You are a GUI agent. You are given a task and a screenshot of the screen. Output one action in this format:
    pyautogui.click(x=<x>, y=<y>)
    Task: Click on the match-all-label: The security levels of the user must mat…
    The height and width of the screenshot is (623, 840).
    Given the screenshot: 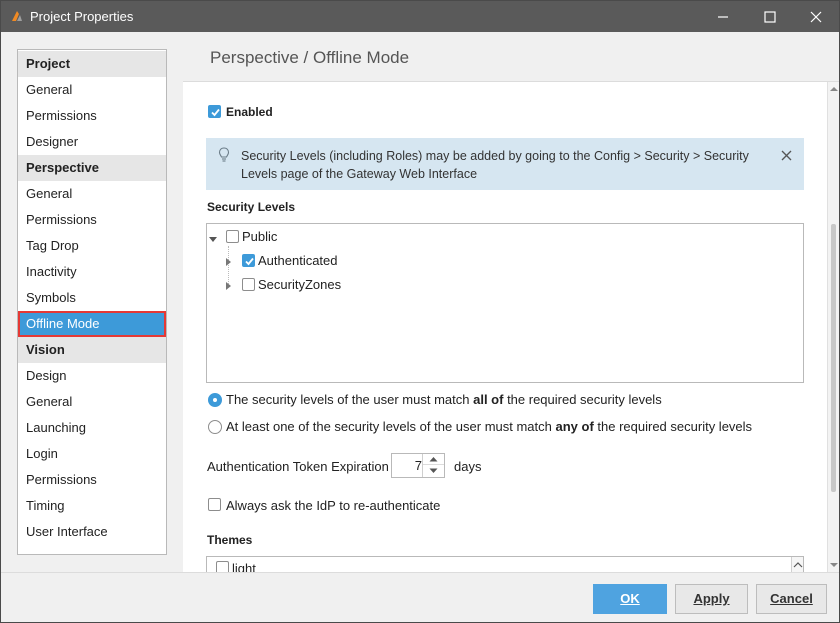 What is the action you would take?
    pyautogui.click(x=444, y=399)
    